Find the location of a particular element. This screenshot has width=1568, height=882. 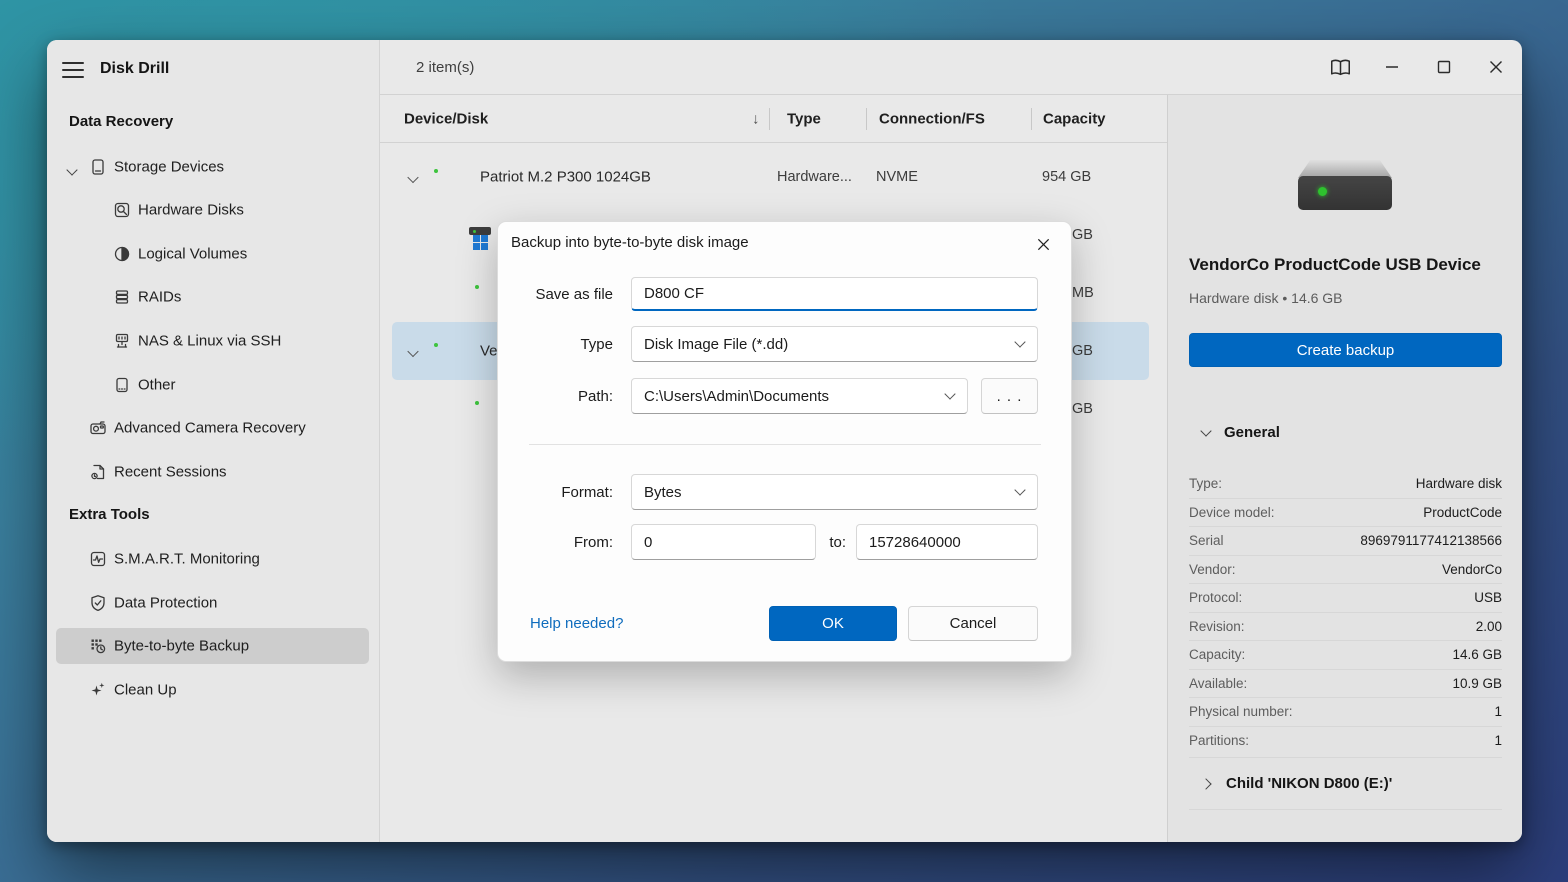

create-backup-button: Create backup is located at coordinates (1345, 350).